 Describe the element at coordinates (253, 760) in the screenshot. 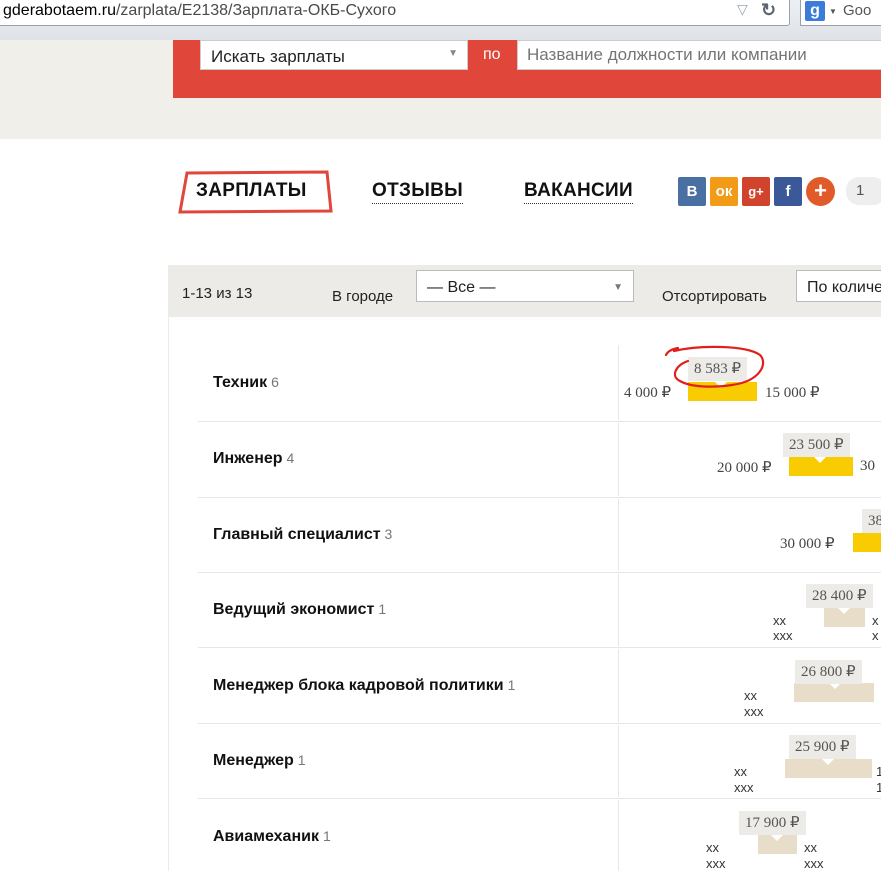

I see `job-title: Менеджер` at that location.